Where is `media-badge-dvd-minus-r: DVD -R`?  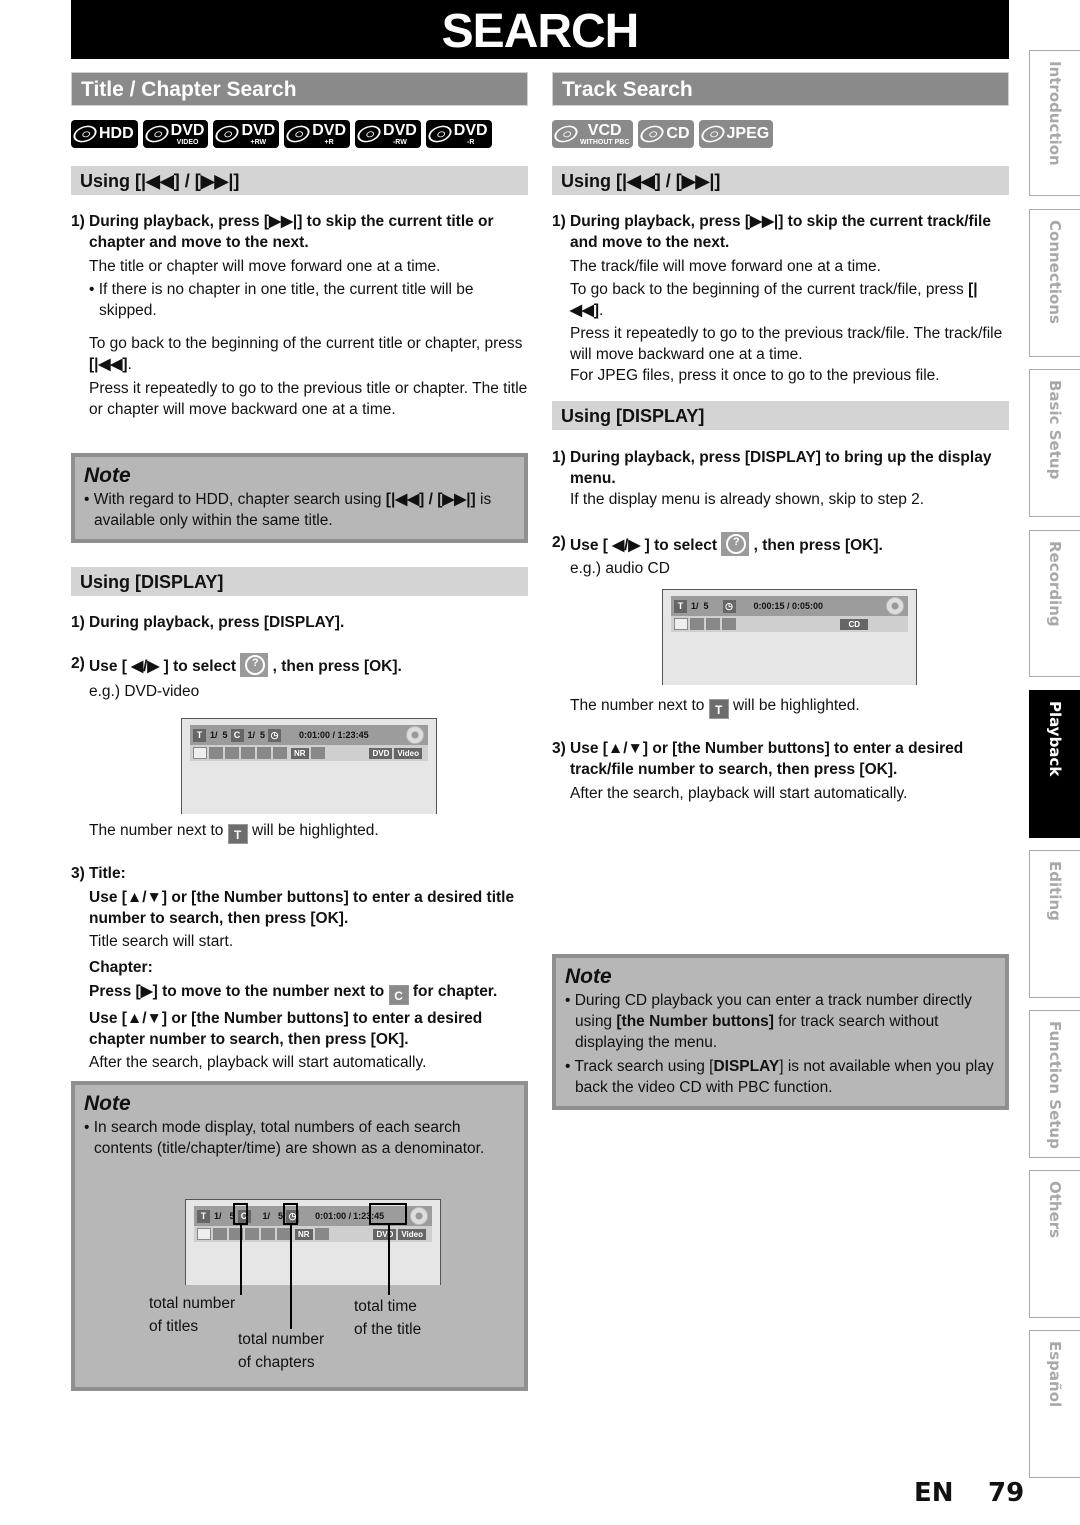
media-badge-dvd-minus-r: DVD -R is located at coordinates (458, 134).